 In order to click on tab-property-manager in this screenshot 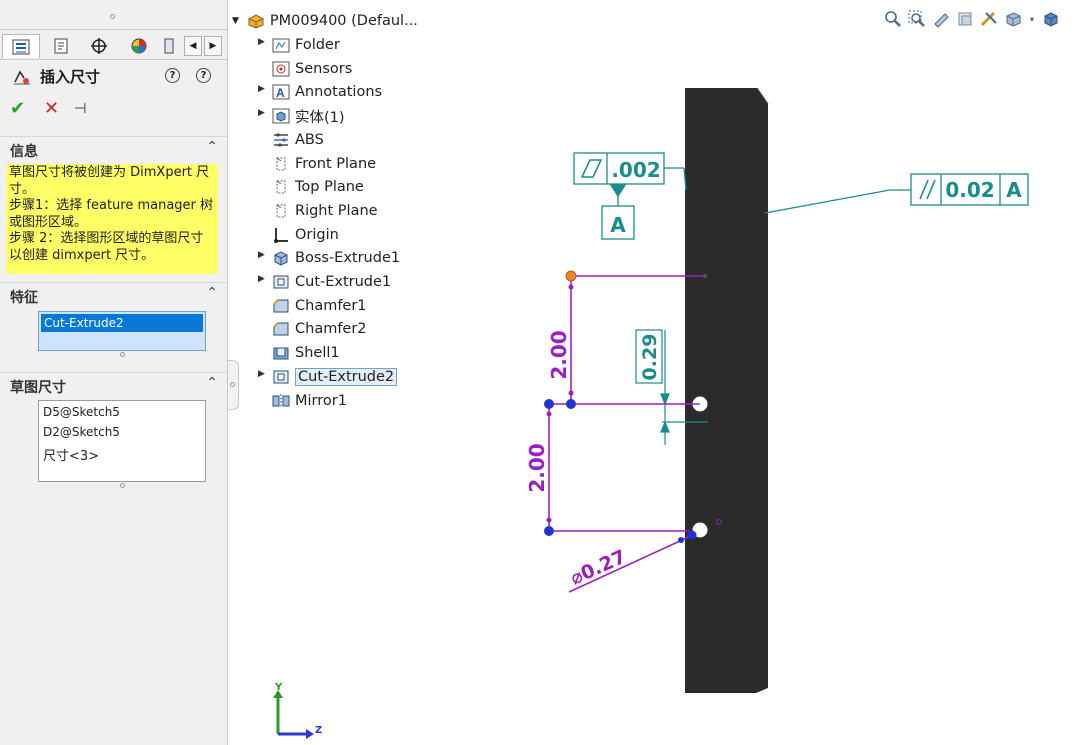, I will do `click(61, 46)`.